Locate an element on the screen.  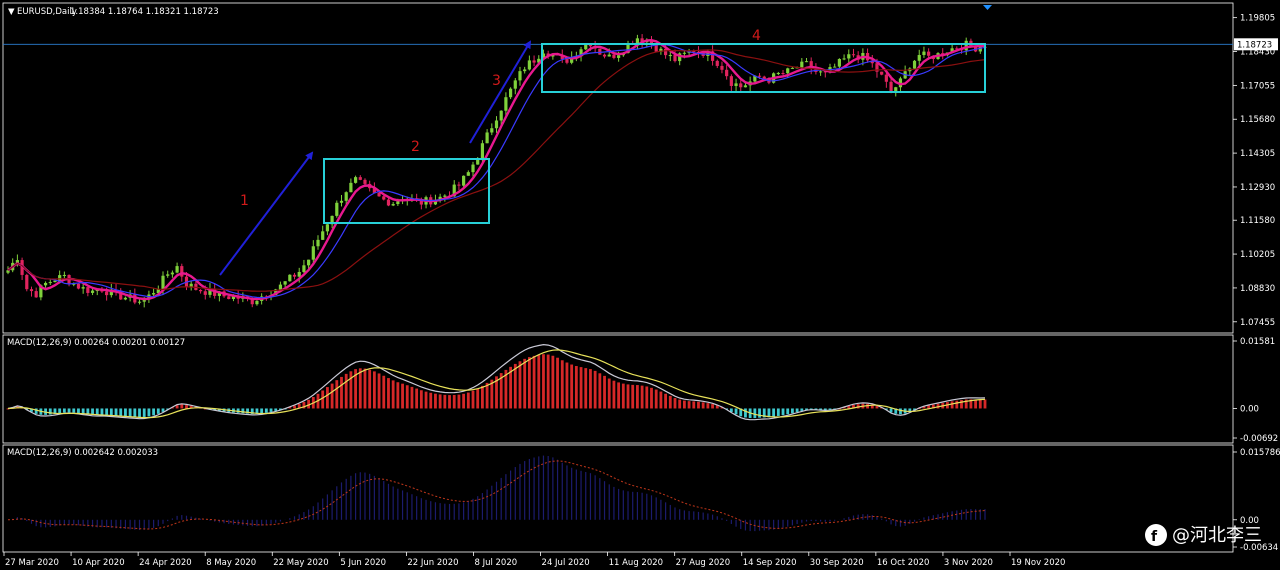
x-tick-label: 22 May 2020 is located at coordinates (300, 563).